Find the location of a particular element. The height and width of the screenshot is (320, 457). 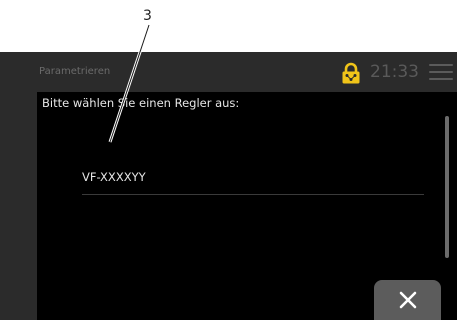

close-icon is located at coordinates (407, 300).